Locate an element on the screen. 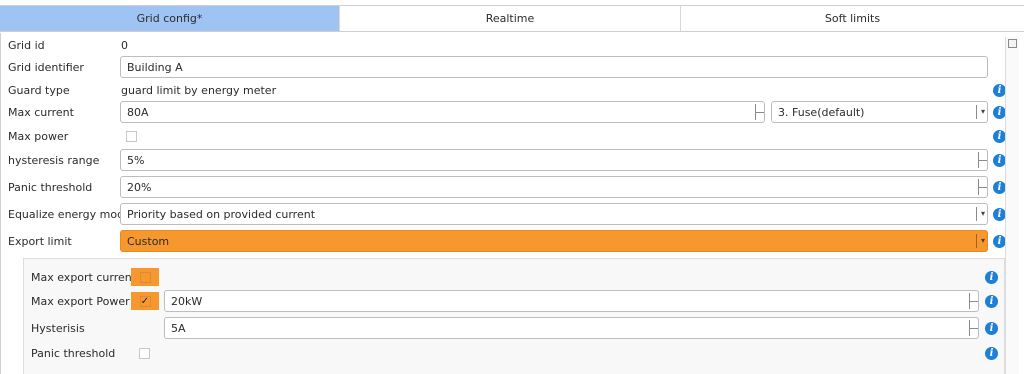  grid-identifier-label: Grid identifier is located at coordinates (46, 67).